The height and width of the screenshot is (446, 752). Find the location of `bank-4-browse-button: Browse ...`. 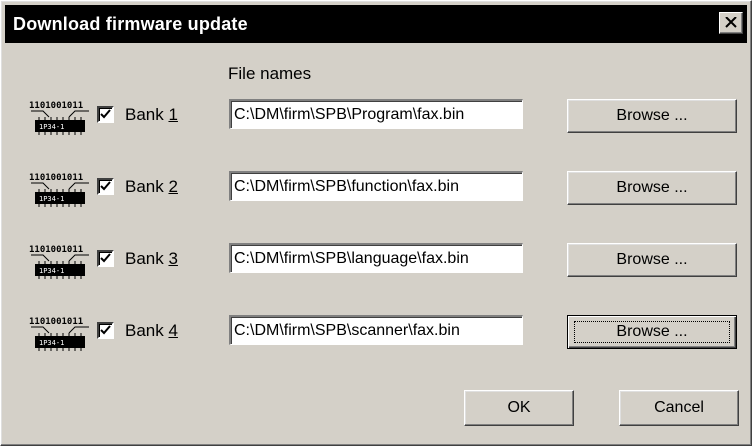

bank-4-browse-button: Browse ... is located at coordinates (652, 332).